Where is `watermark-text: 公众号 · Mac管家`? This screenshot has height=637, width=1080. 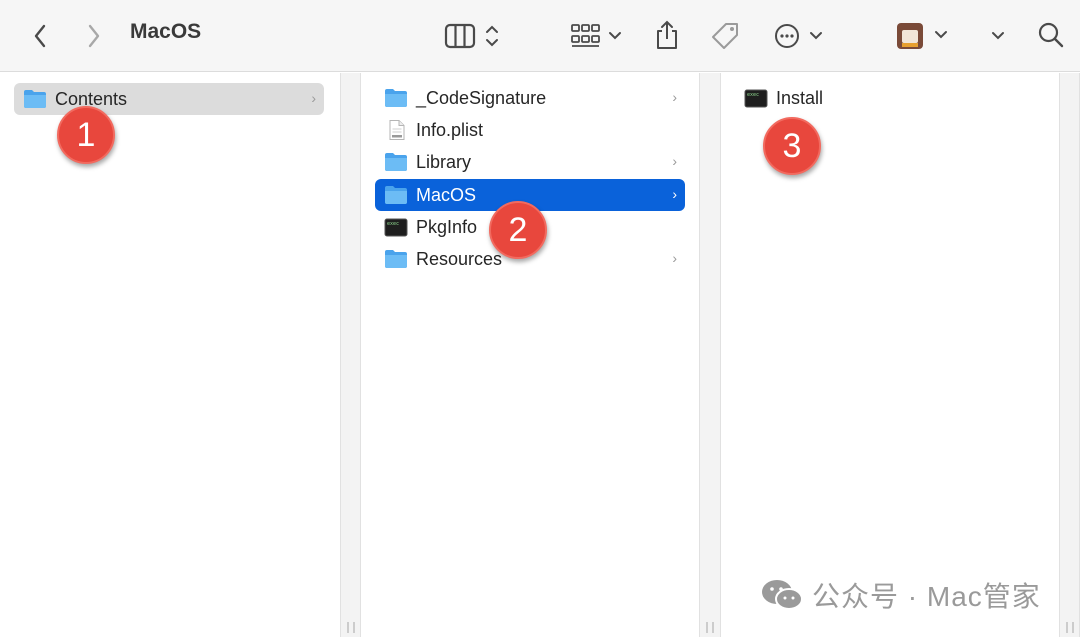
watermark-text: 公众号 · Mac管家 is located at coordinates (926, 596).